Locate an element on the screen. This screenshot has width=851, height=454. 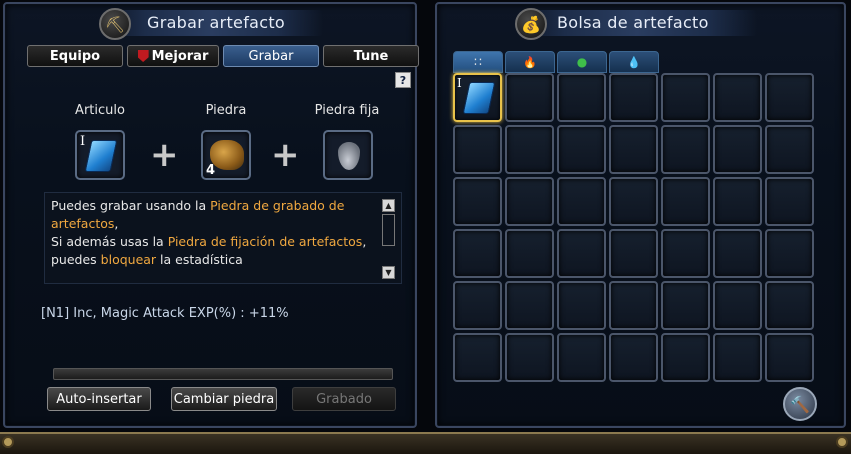
engrave-stone-icon is located at coordinates (227, 155).